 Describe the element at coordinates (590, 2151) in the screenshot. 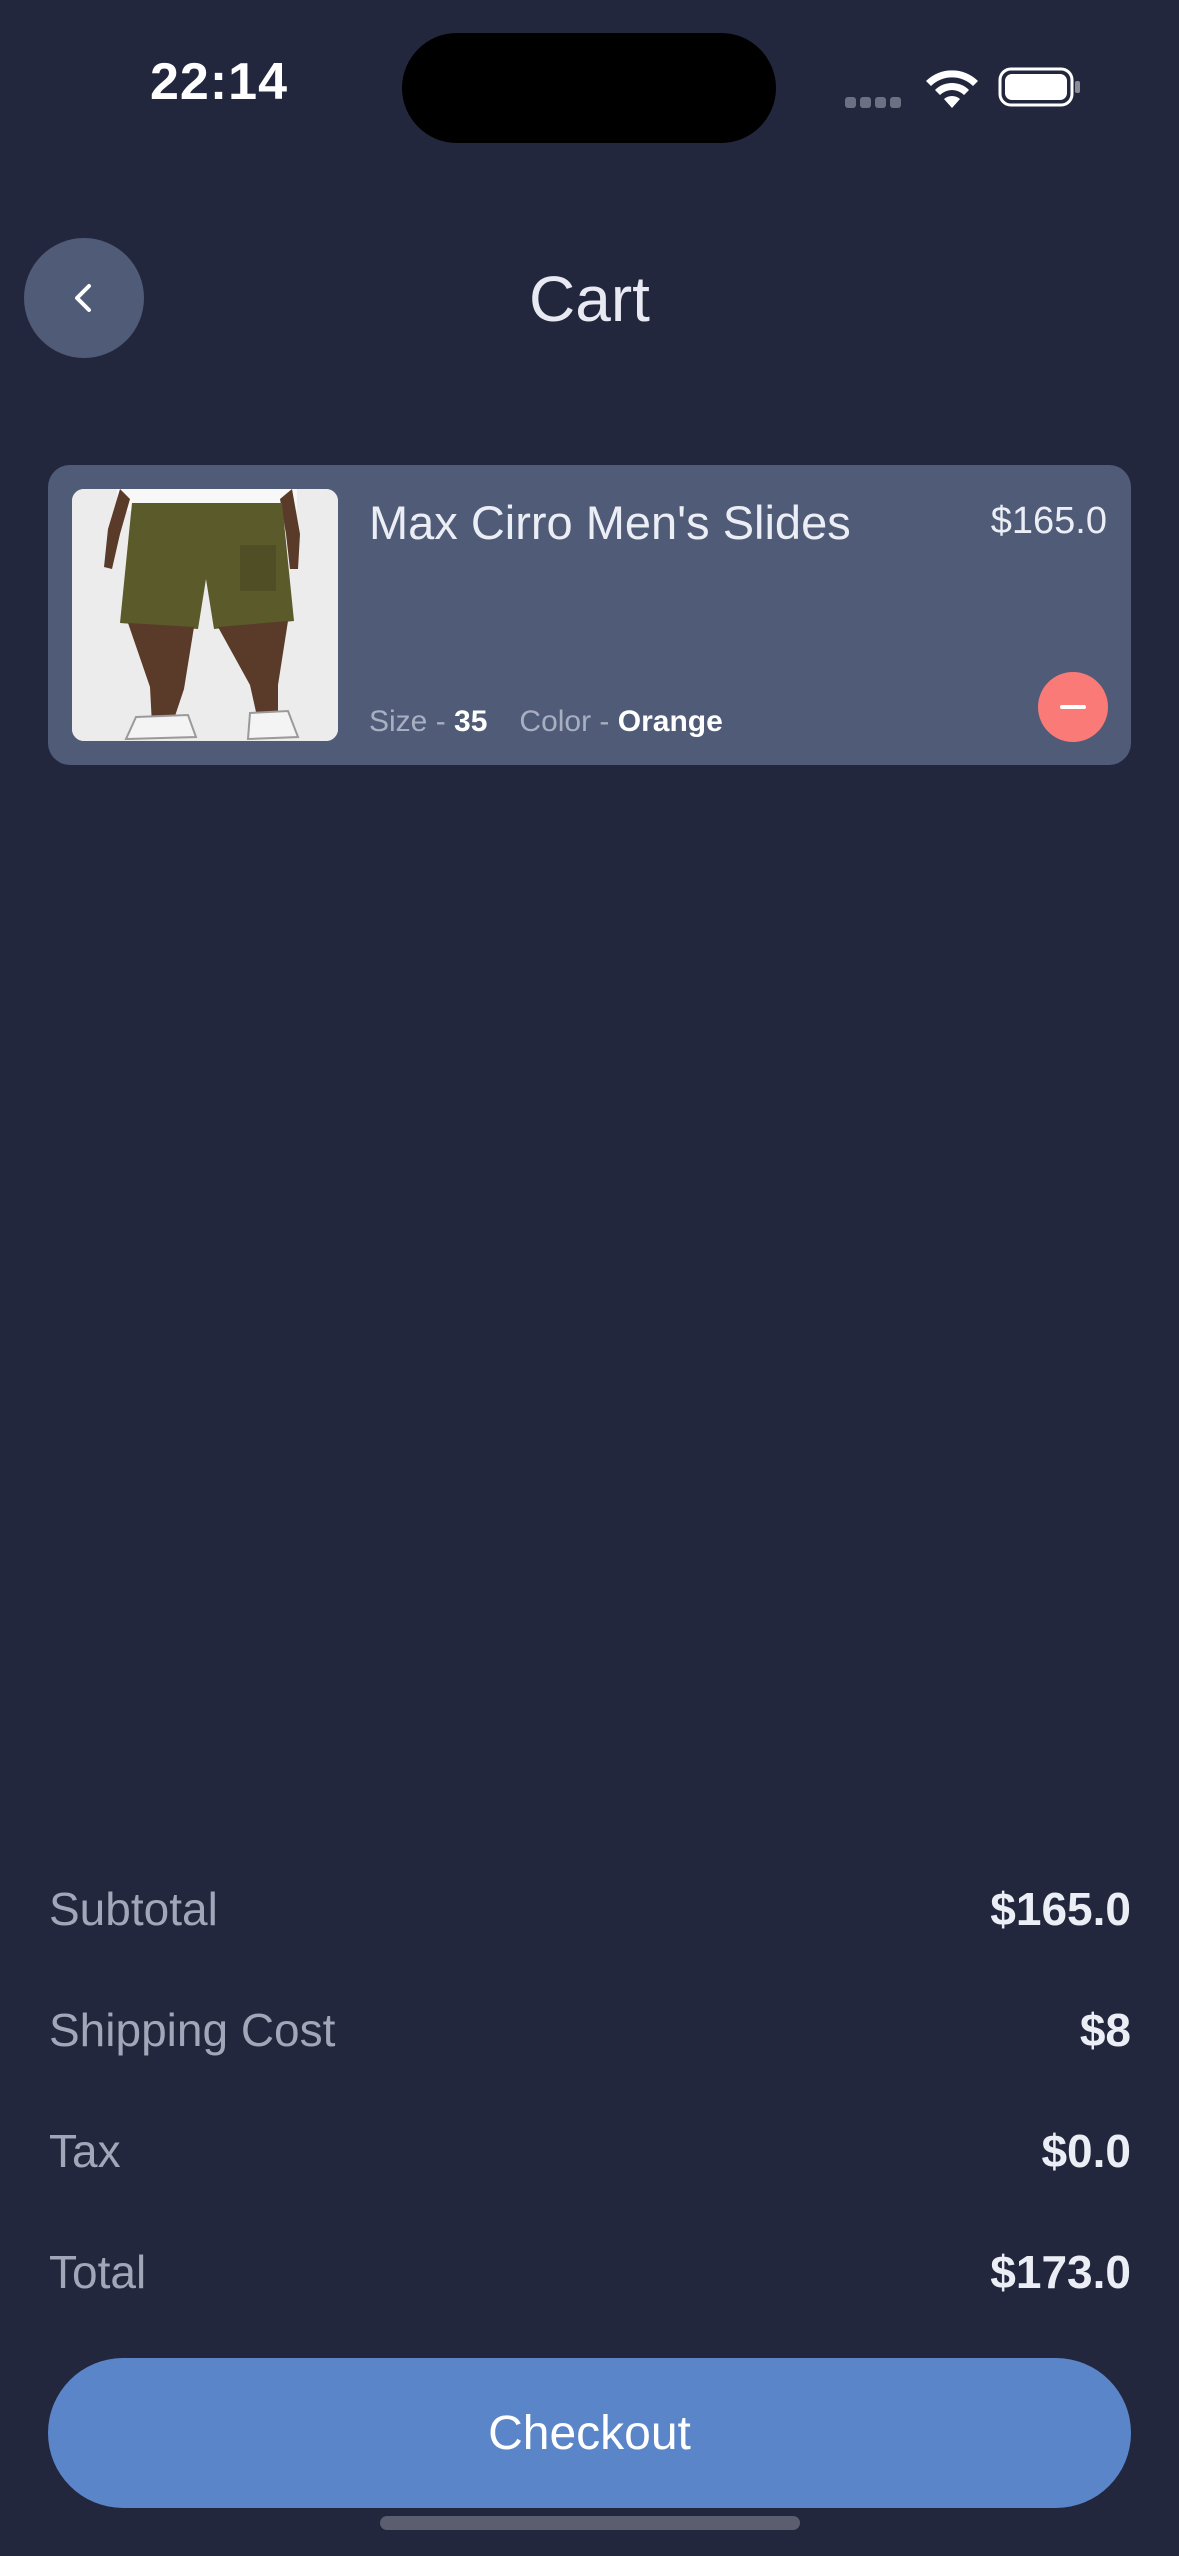

I see `tax-row: Tax $0.0` at that location.